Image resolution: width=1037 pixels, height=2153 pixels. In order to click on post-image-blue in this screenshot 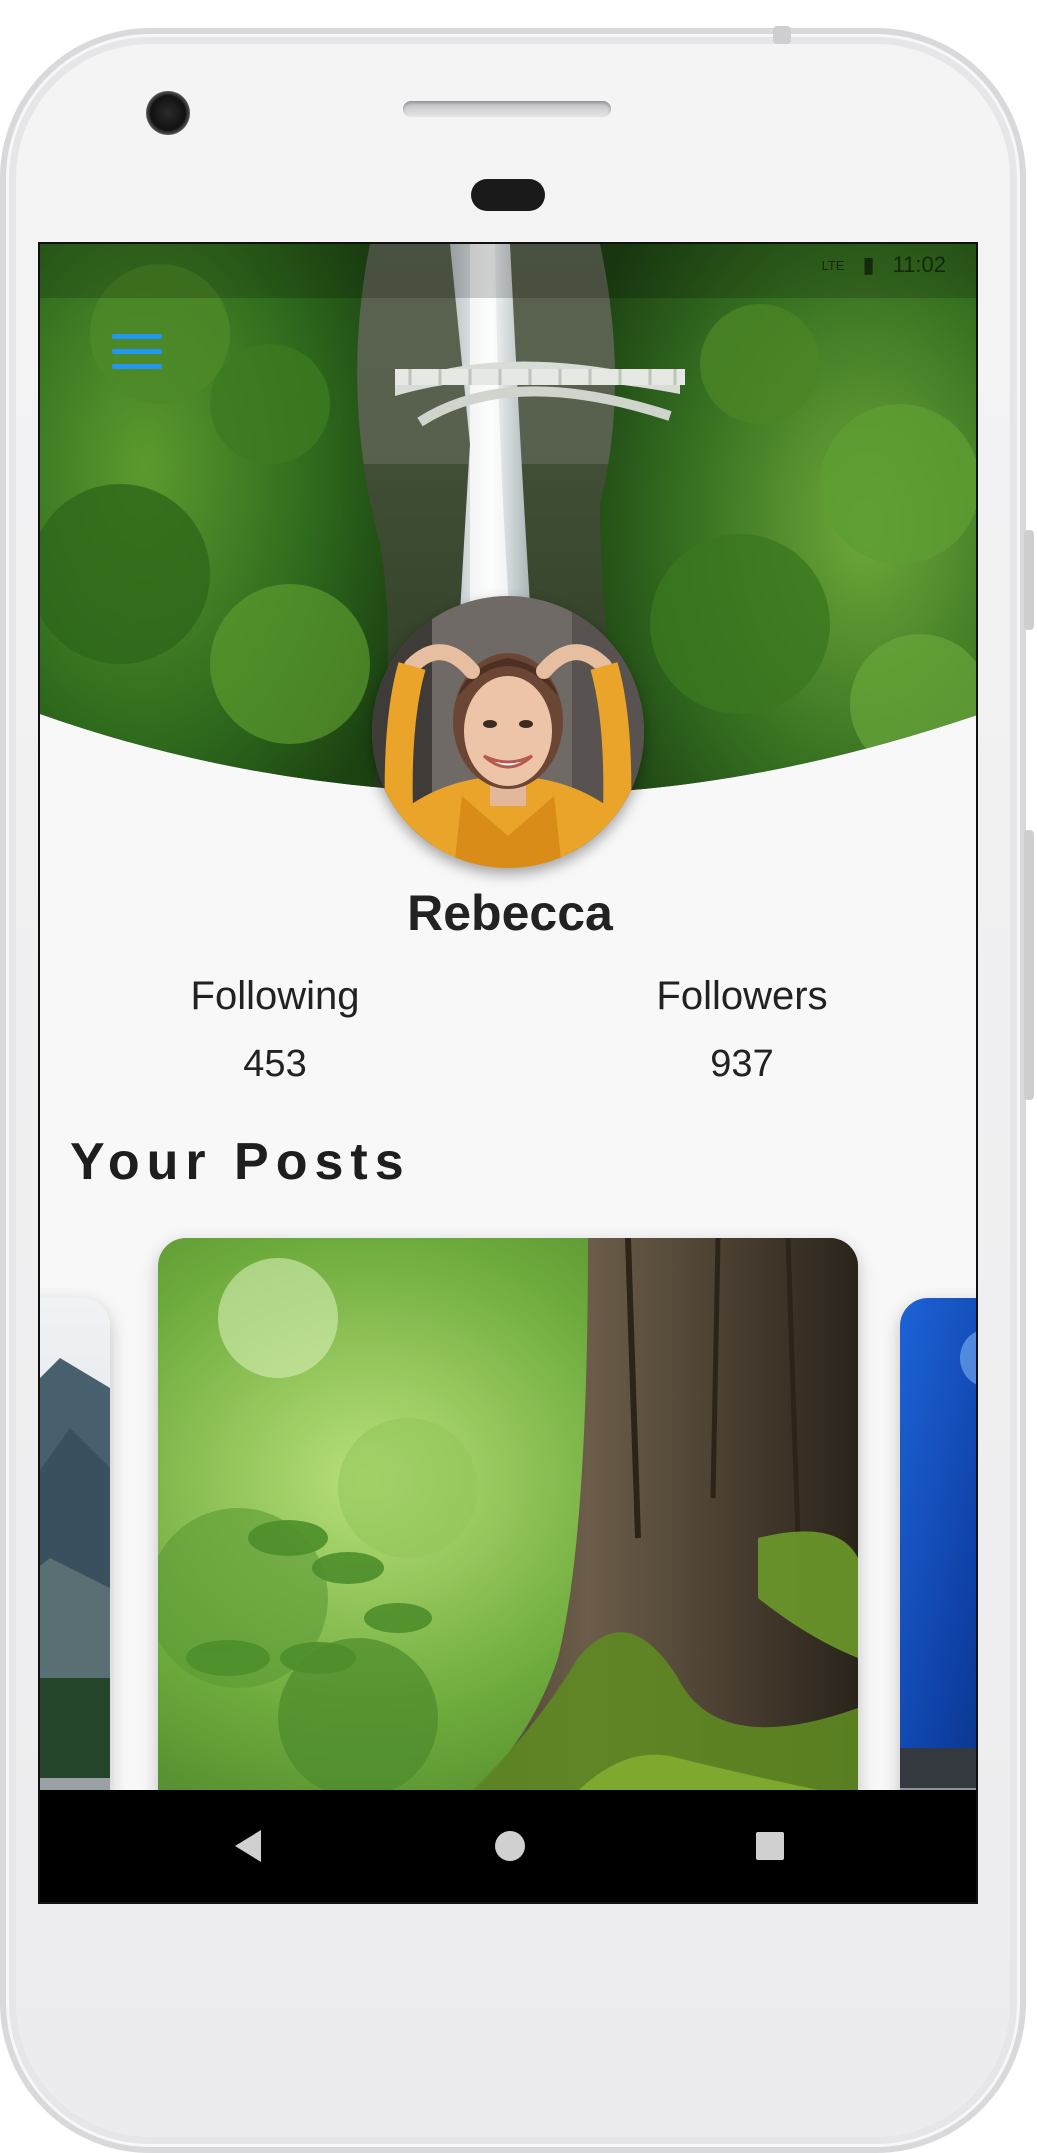, I will do `click(938, 1563)`.